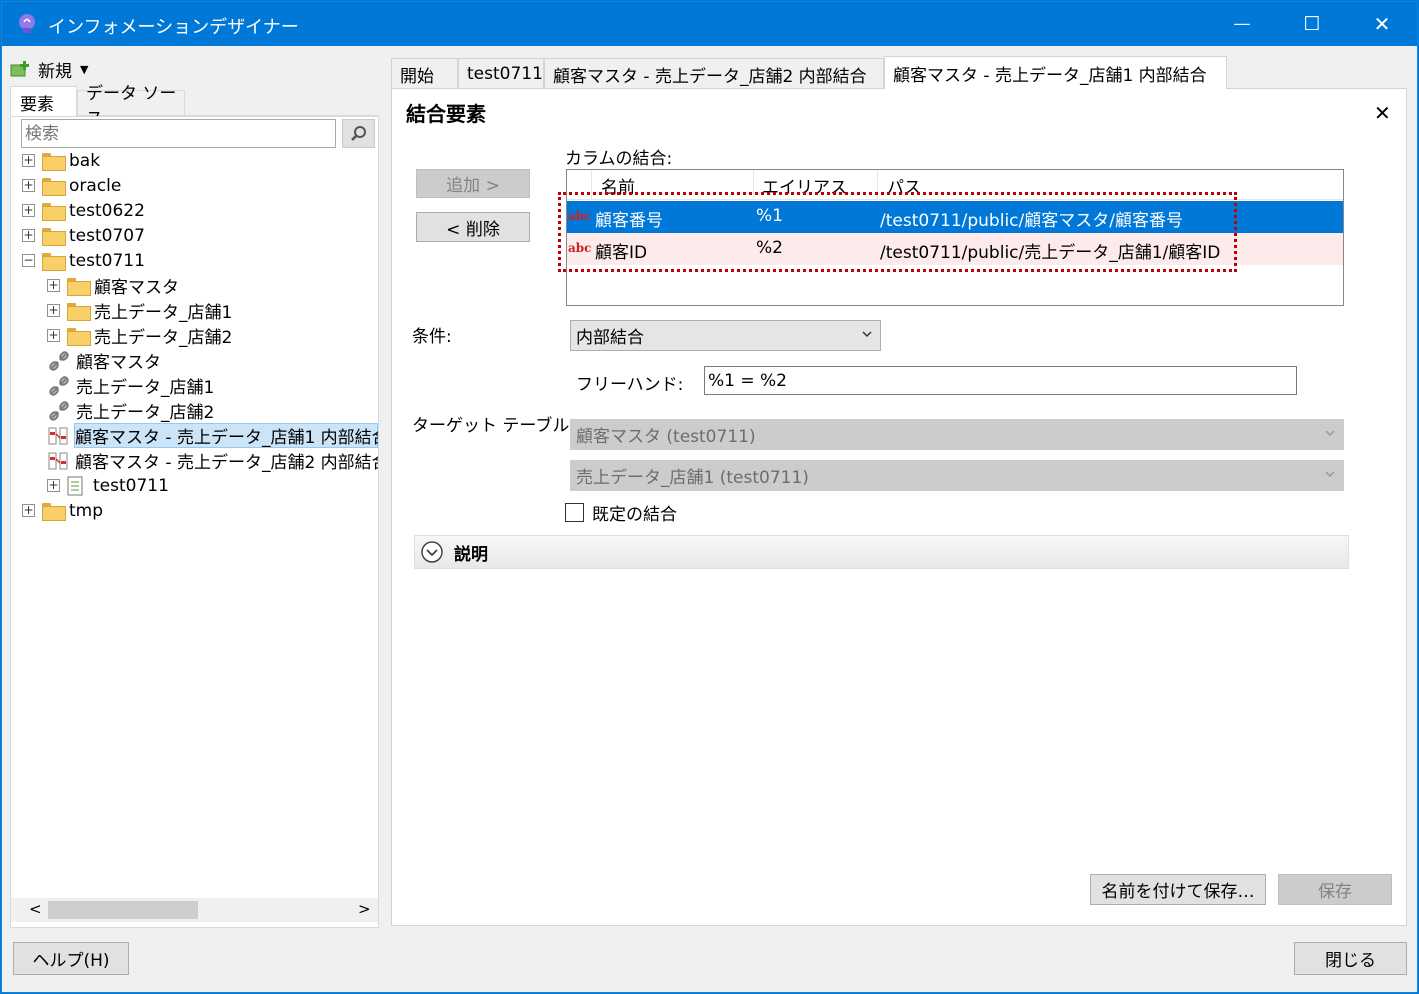  Describe the element at coordinates (35, 909) in the screenshot. I see `scroll-left-icon: <` at that location.